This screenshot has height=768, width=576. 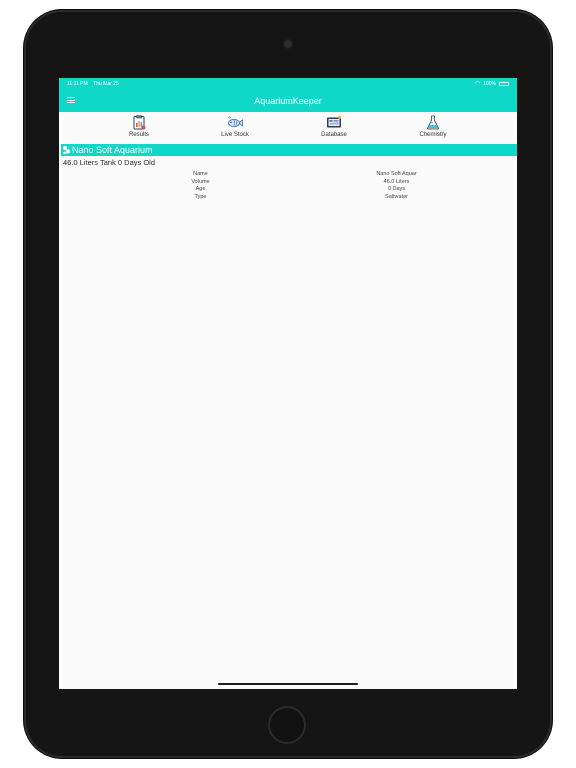 I want to click on tank-header-bar: Nano Soft Aquarium, so click(x=289, y=150).